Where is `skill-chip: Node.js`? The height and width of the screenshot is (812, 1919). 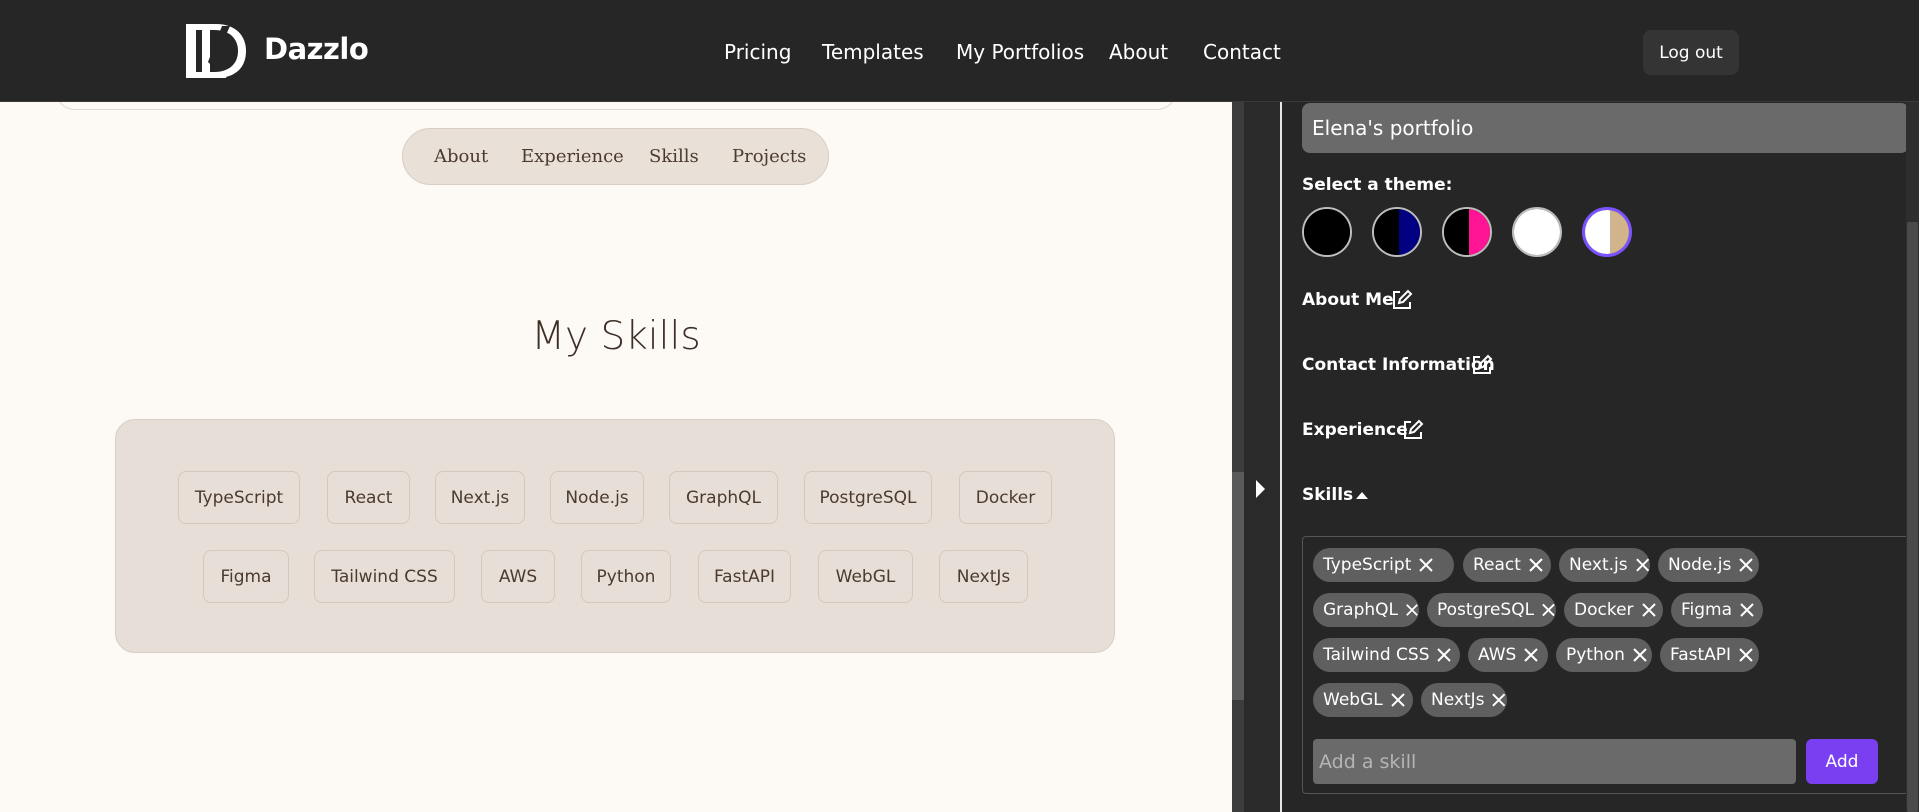 skill-chip: Node.js is located at coordinates (597, 497).